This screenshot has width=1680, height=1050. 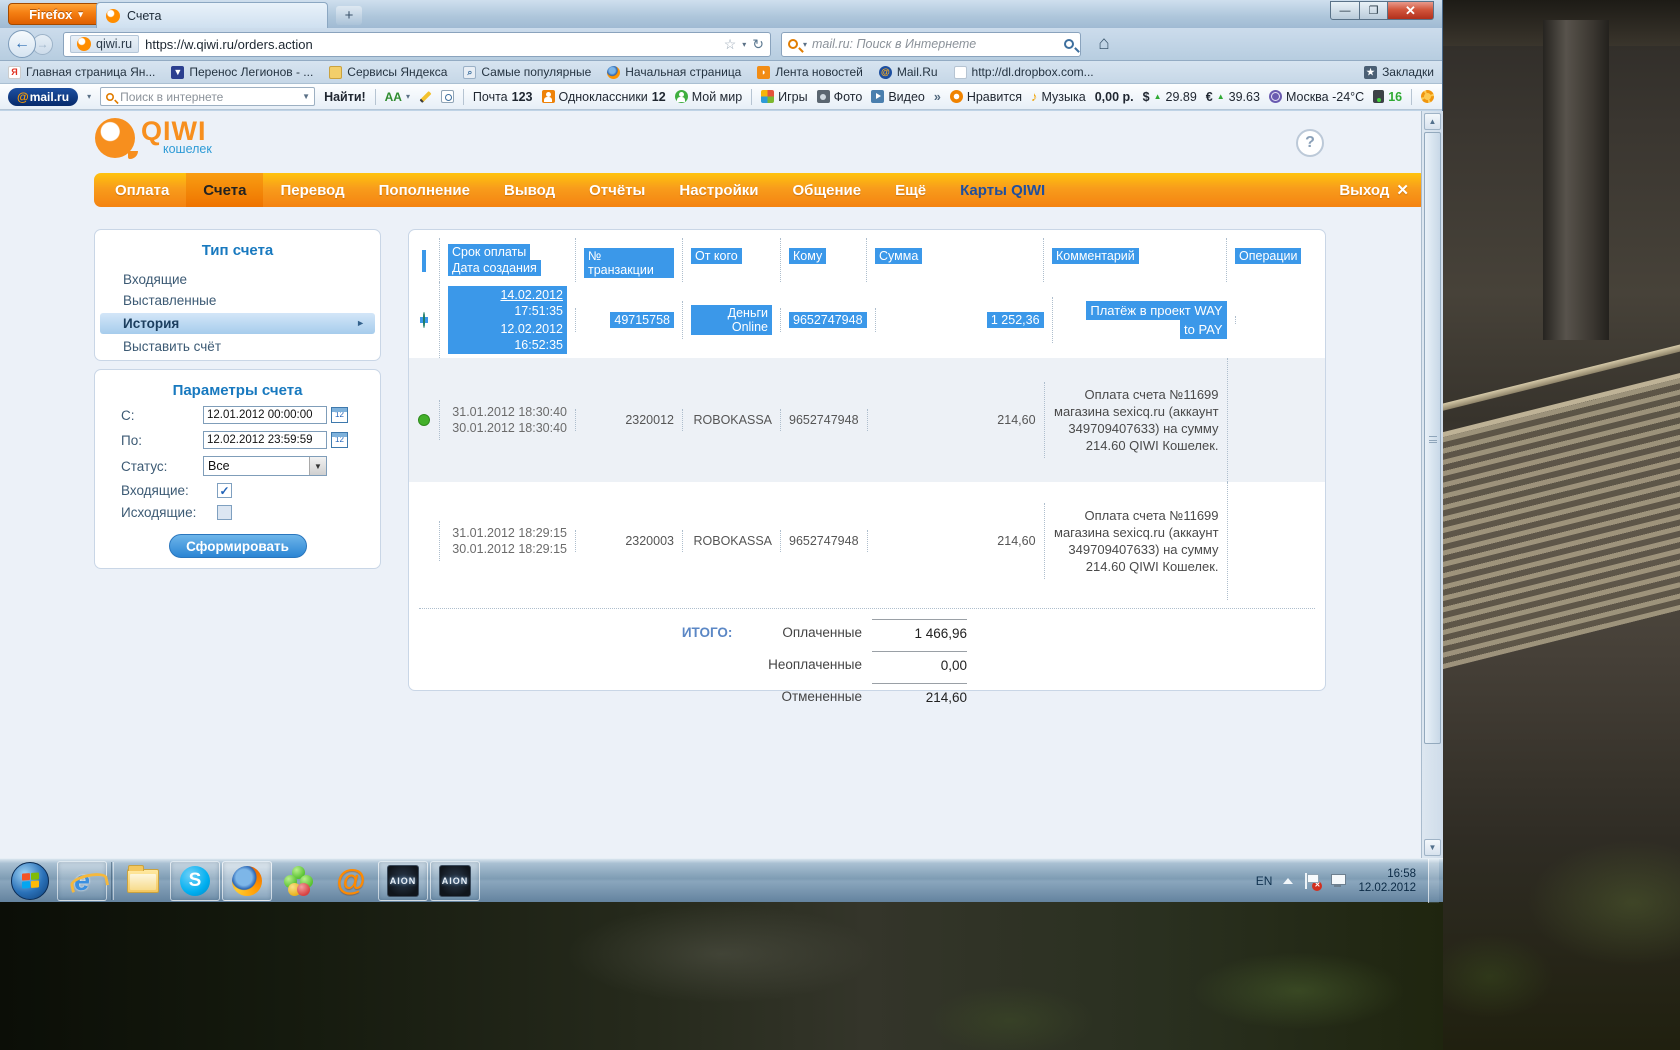 What do you see at coordinates (1264, 881) in the screenshot?
I see `language-indicator: EN` at bounding box center [1264, 881].